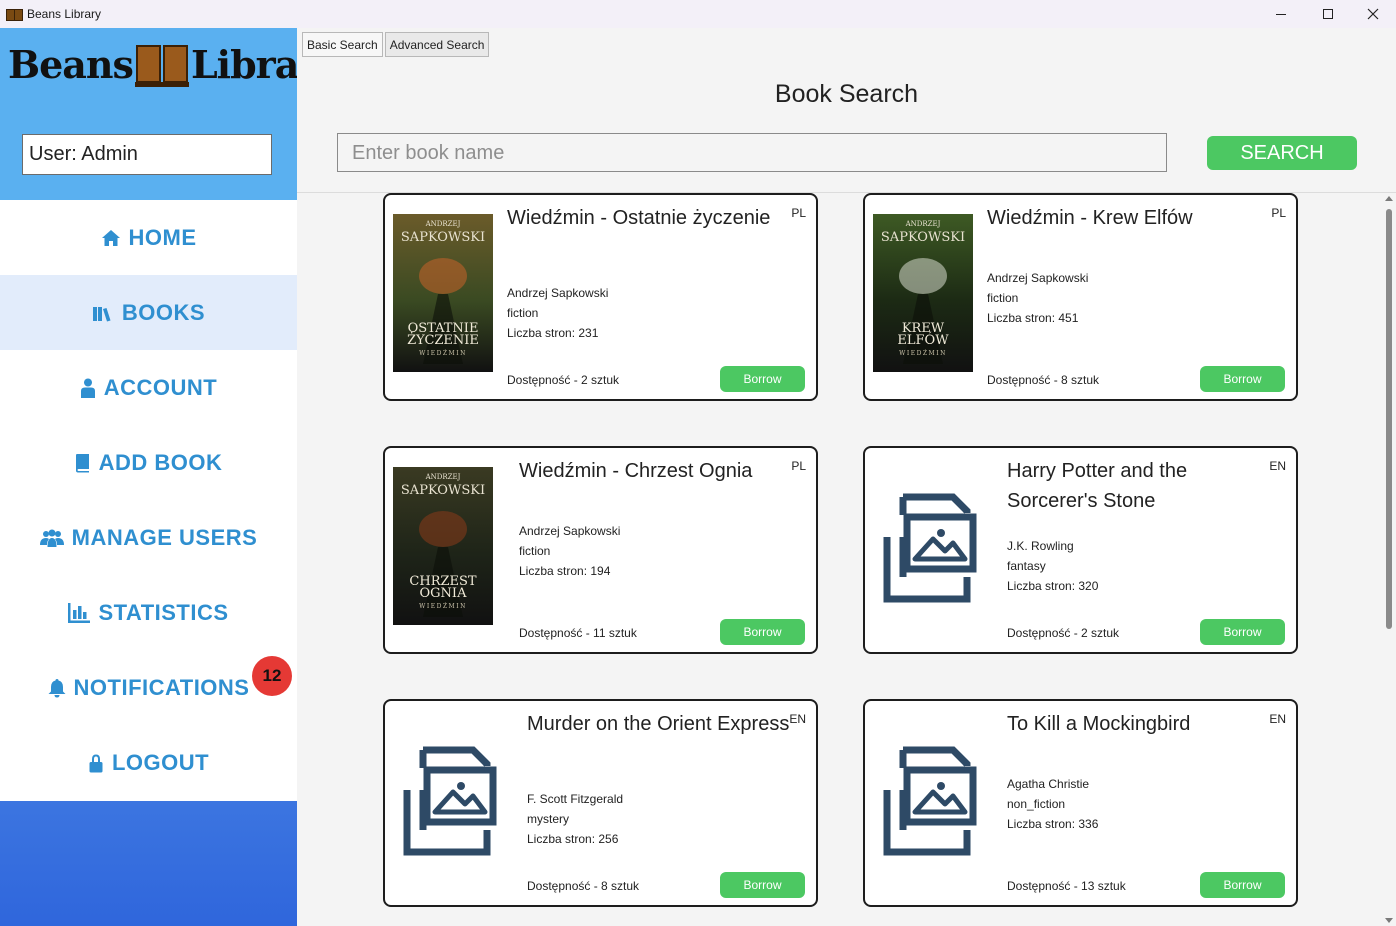 This screenshot has height=926, width=1396. I want to click on logo-book-icon, so click(161, 65).